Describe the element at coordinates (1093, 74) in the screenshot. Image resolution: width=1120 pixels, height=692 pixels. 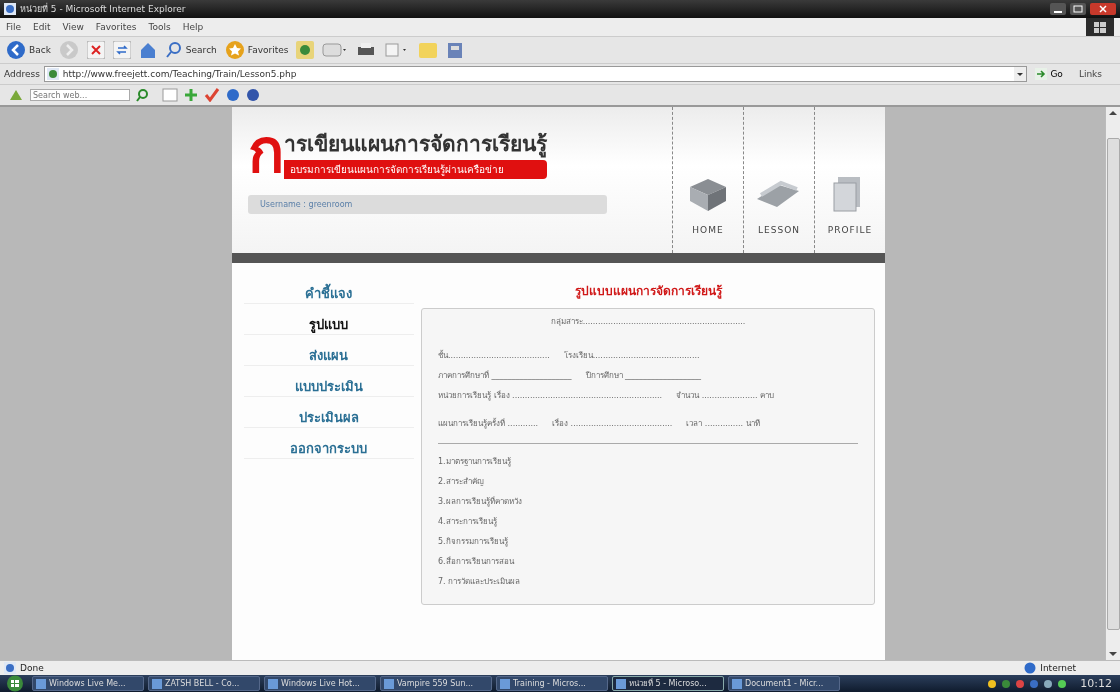
I see `links-button: Links` at that location.